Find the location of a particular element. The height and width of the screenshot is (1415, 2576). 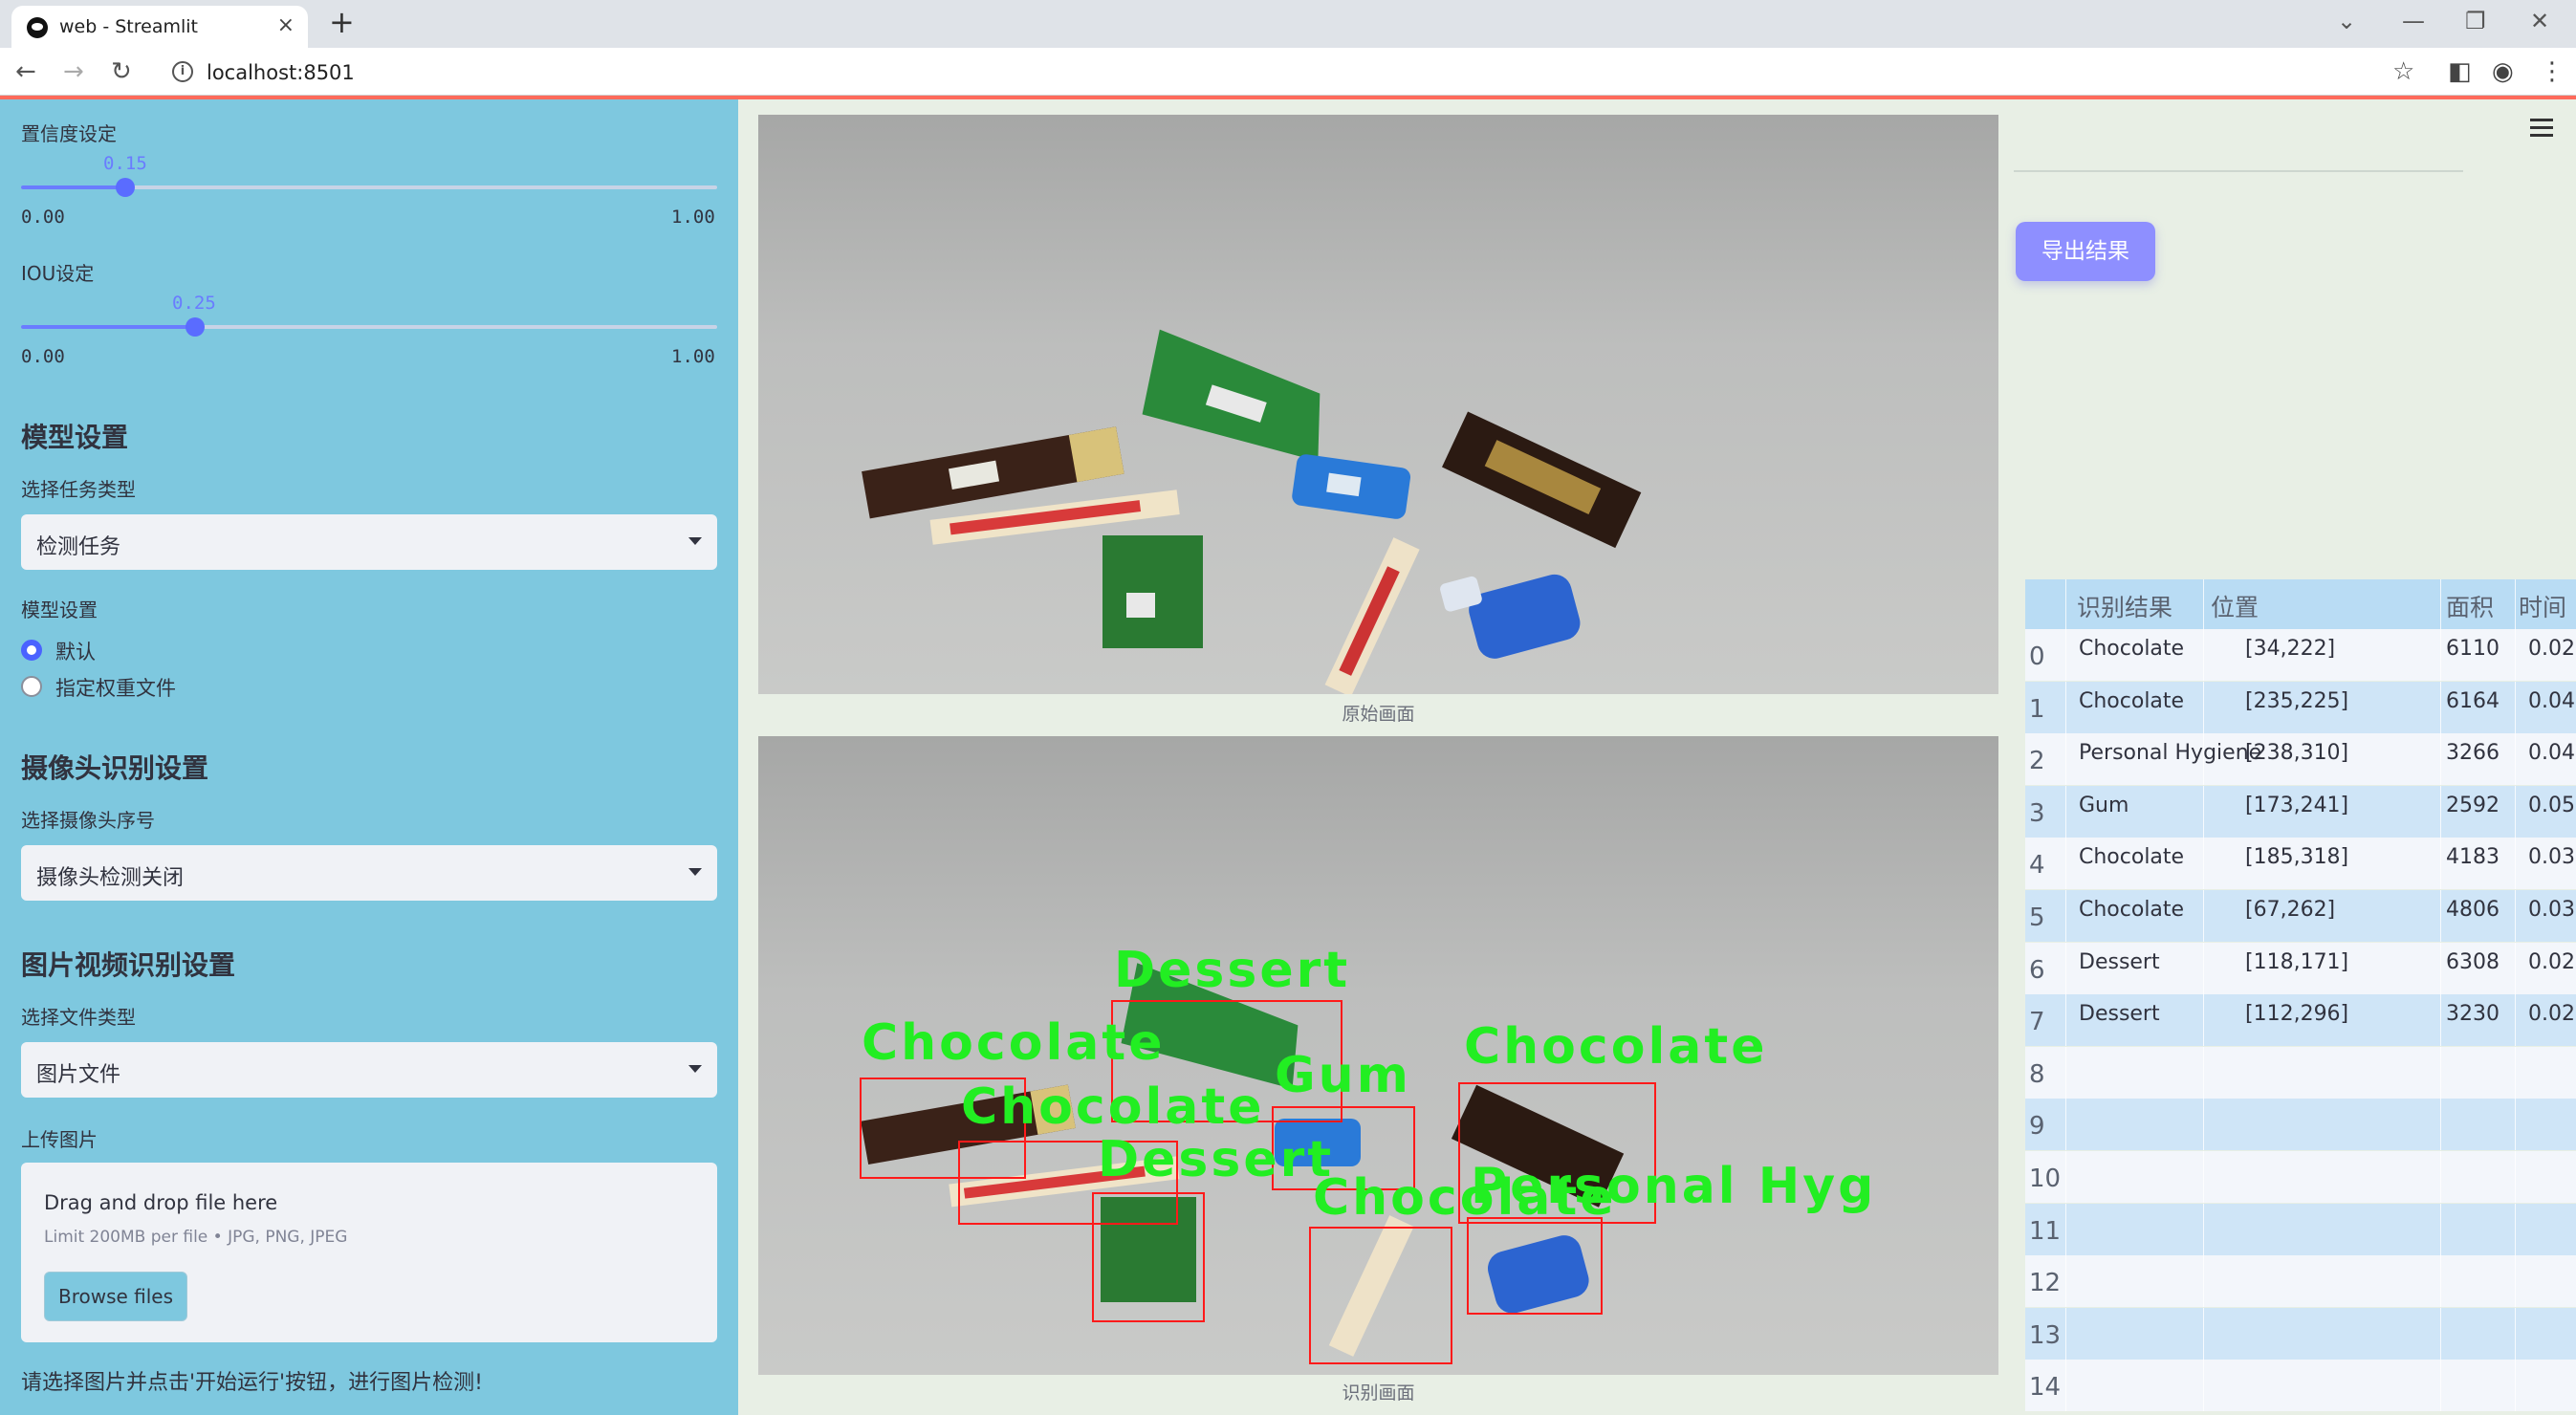

confidence-slider-thumb is located at coordinates (126, 188).